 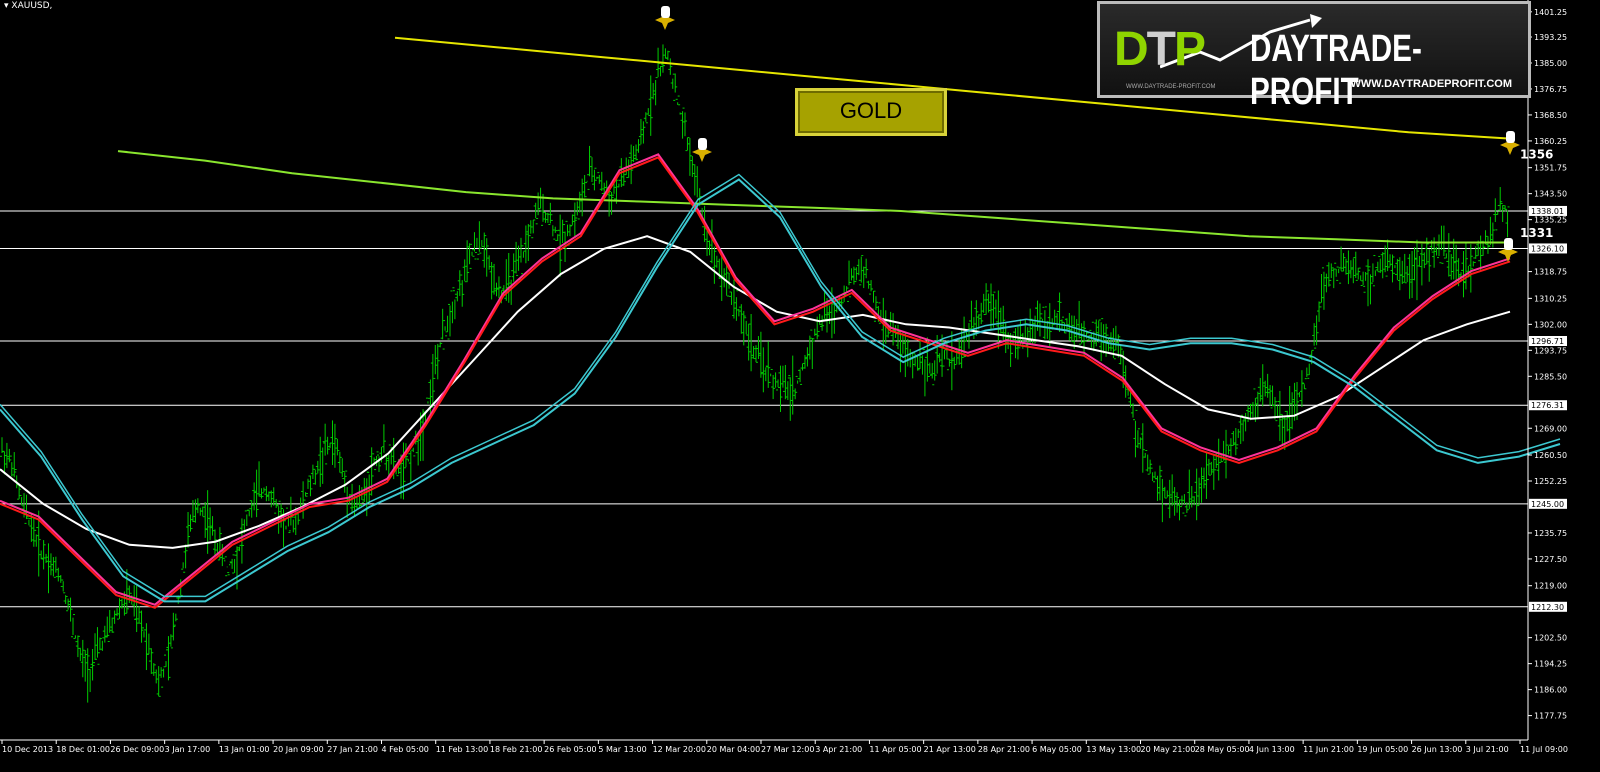 What do you see at coordinates (570, 749) in the screenshot?
I see `x-tick-label: 26 Feb 05:00` at bounding box center [570, 749].